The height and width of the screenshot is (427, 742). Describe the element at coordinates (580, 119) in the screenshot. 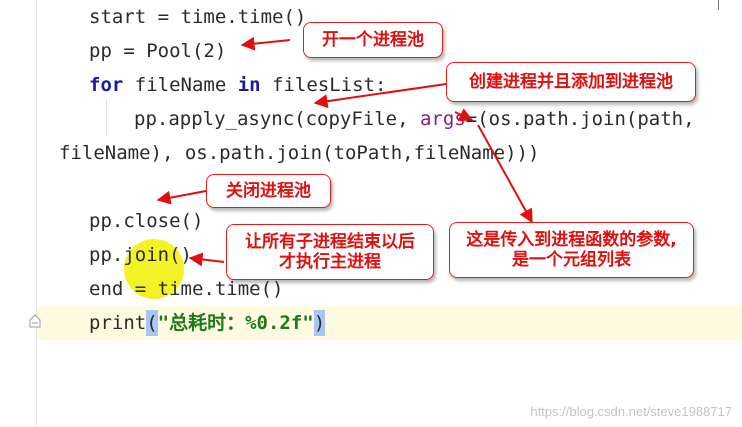

I see `code-text: =(os.path.join(path,` at that location.